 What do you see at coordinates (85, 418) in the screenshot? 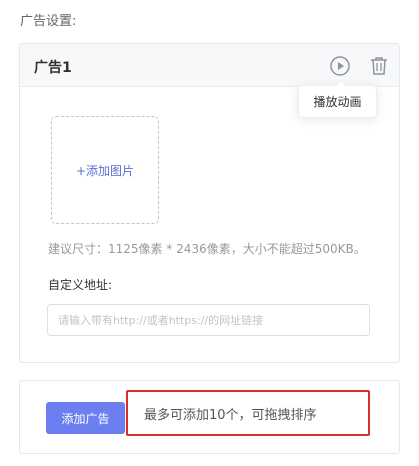
I see `add-ad-button: 添加广告` at bounding box center [85, 418].